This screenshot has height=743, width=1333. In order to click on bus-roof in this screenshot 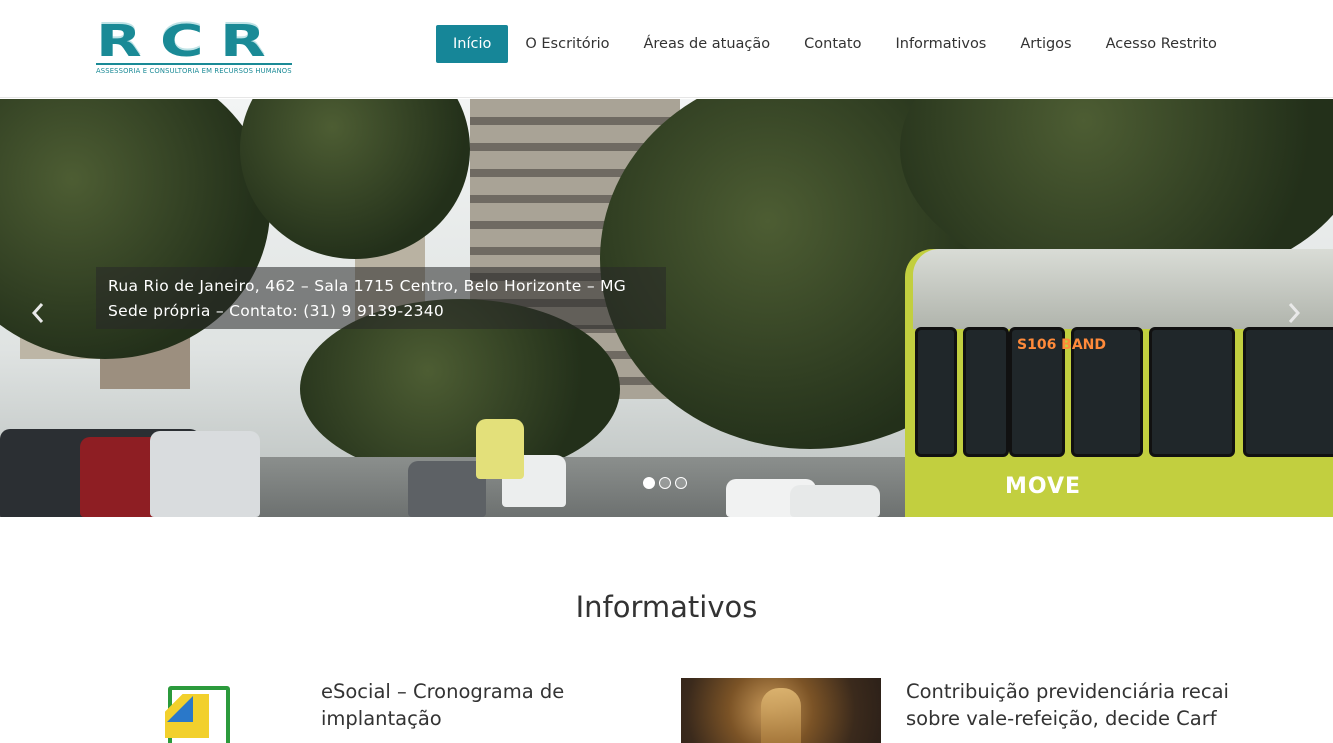, I will do `click(1123, 289)`.